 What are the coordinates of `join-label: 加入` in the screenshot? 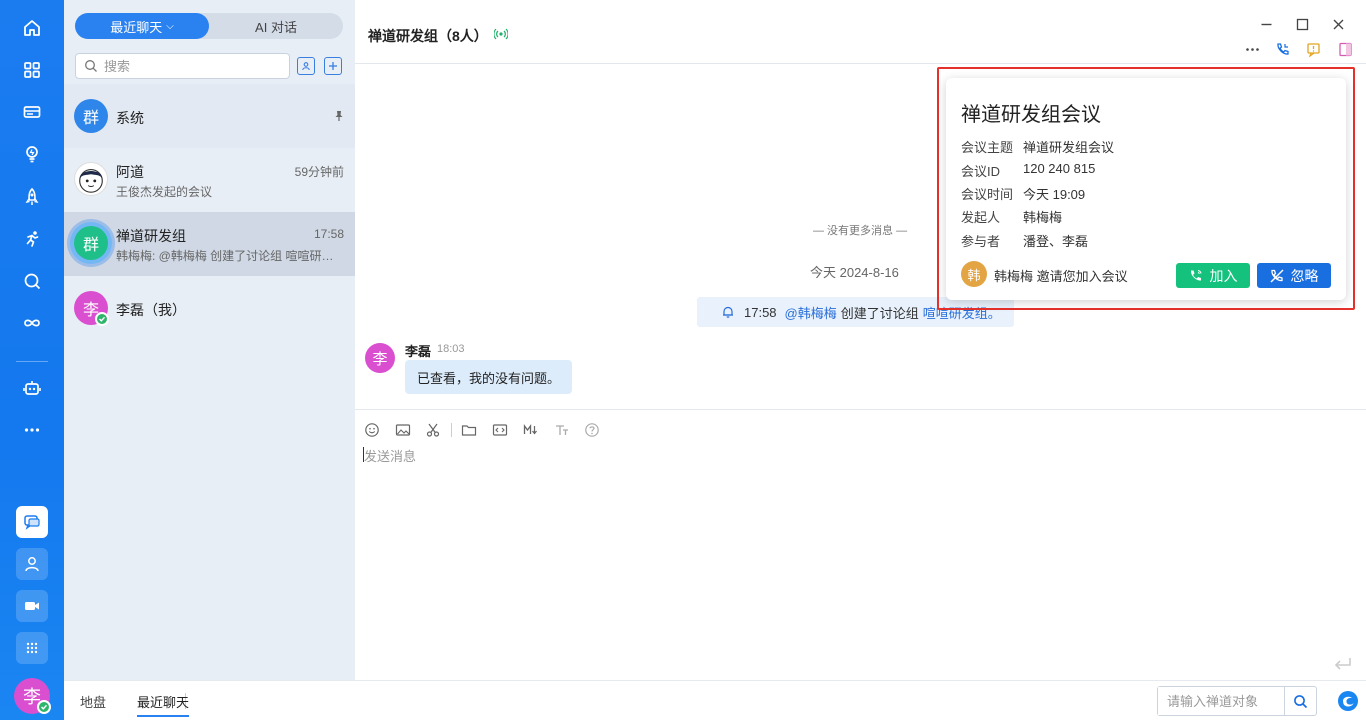 It's located at (1223, 275).